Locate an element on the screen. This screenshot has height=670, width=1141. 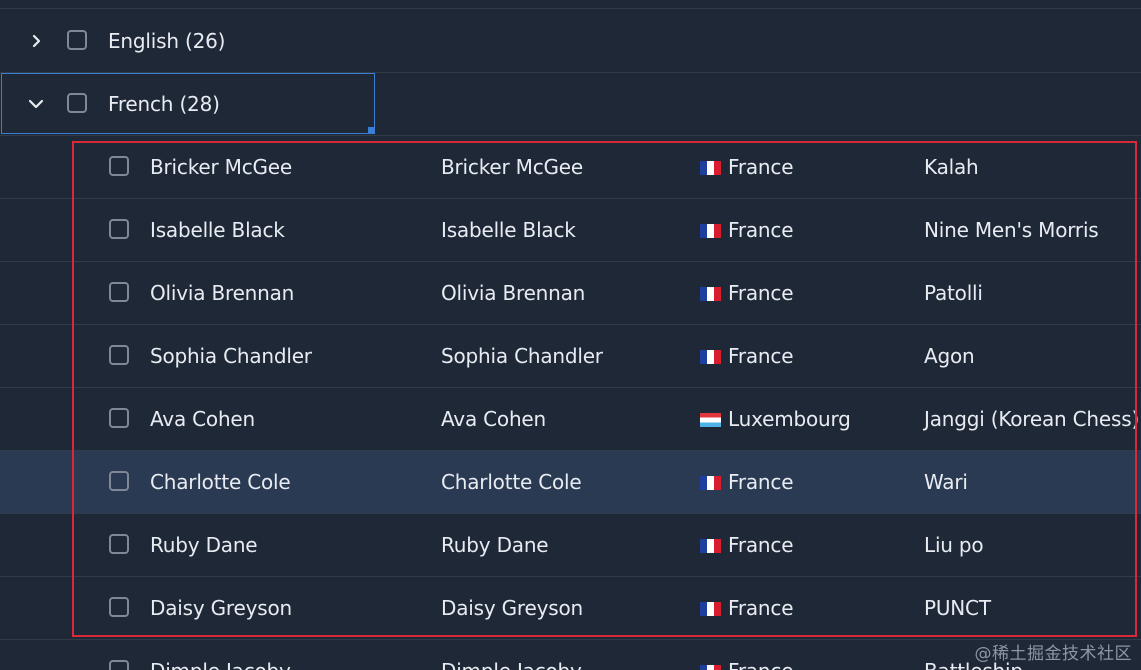
luxembourg-flag-icon is located at coordinates (710, 420).